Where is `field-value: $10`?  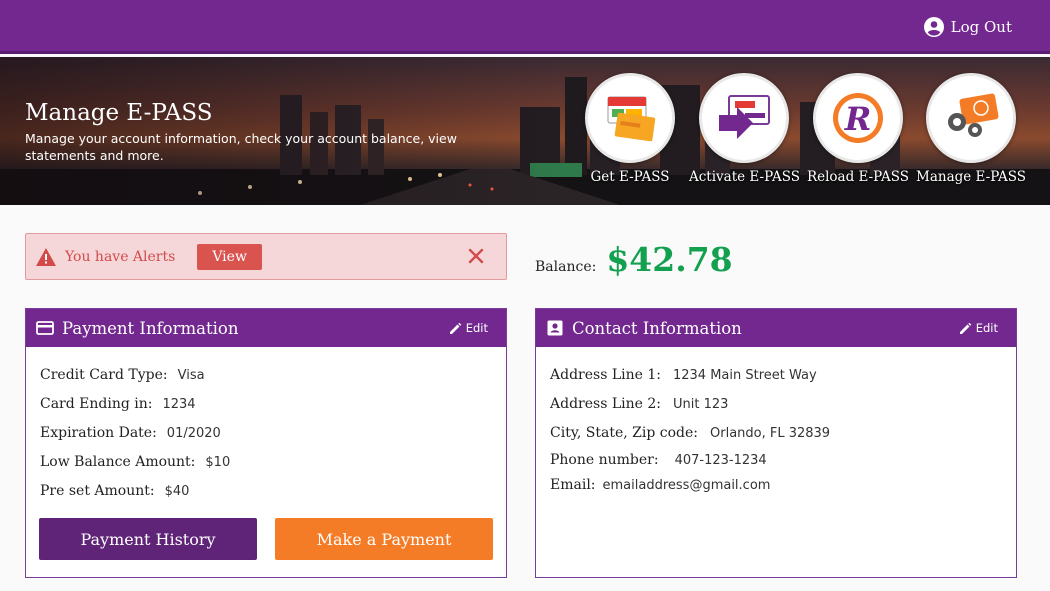
field-value: $10 is located at coordinates (218, 462).